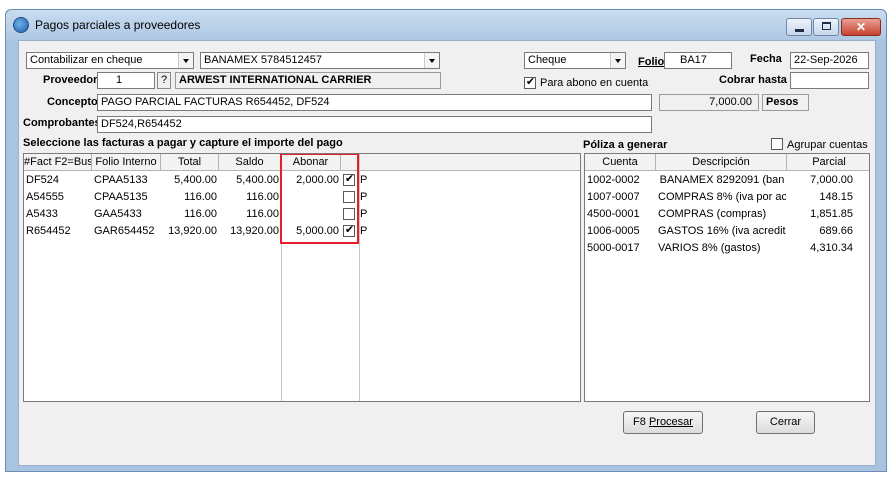 This screenshot has width=894, height=483. Describe the element at coordinates (374, 102) in the screenshot. I see `concepto-field: PAGO PARCIAL FACTURAS R654452, DF524` at that location.